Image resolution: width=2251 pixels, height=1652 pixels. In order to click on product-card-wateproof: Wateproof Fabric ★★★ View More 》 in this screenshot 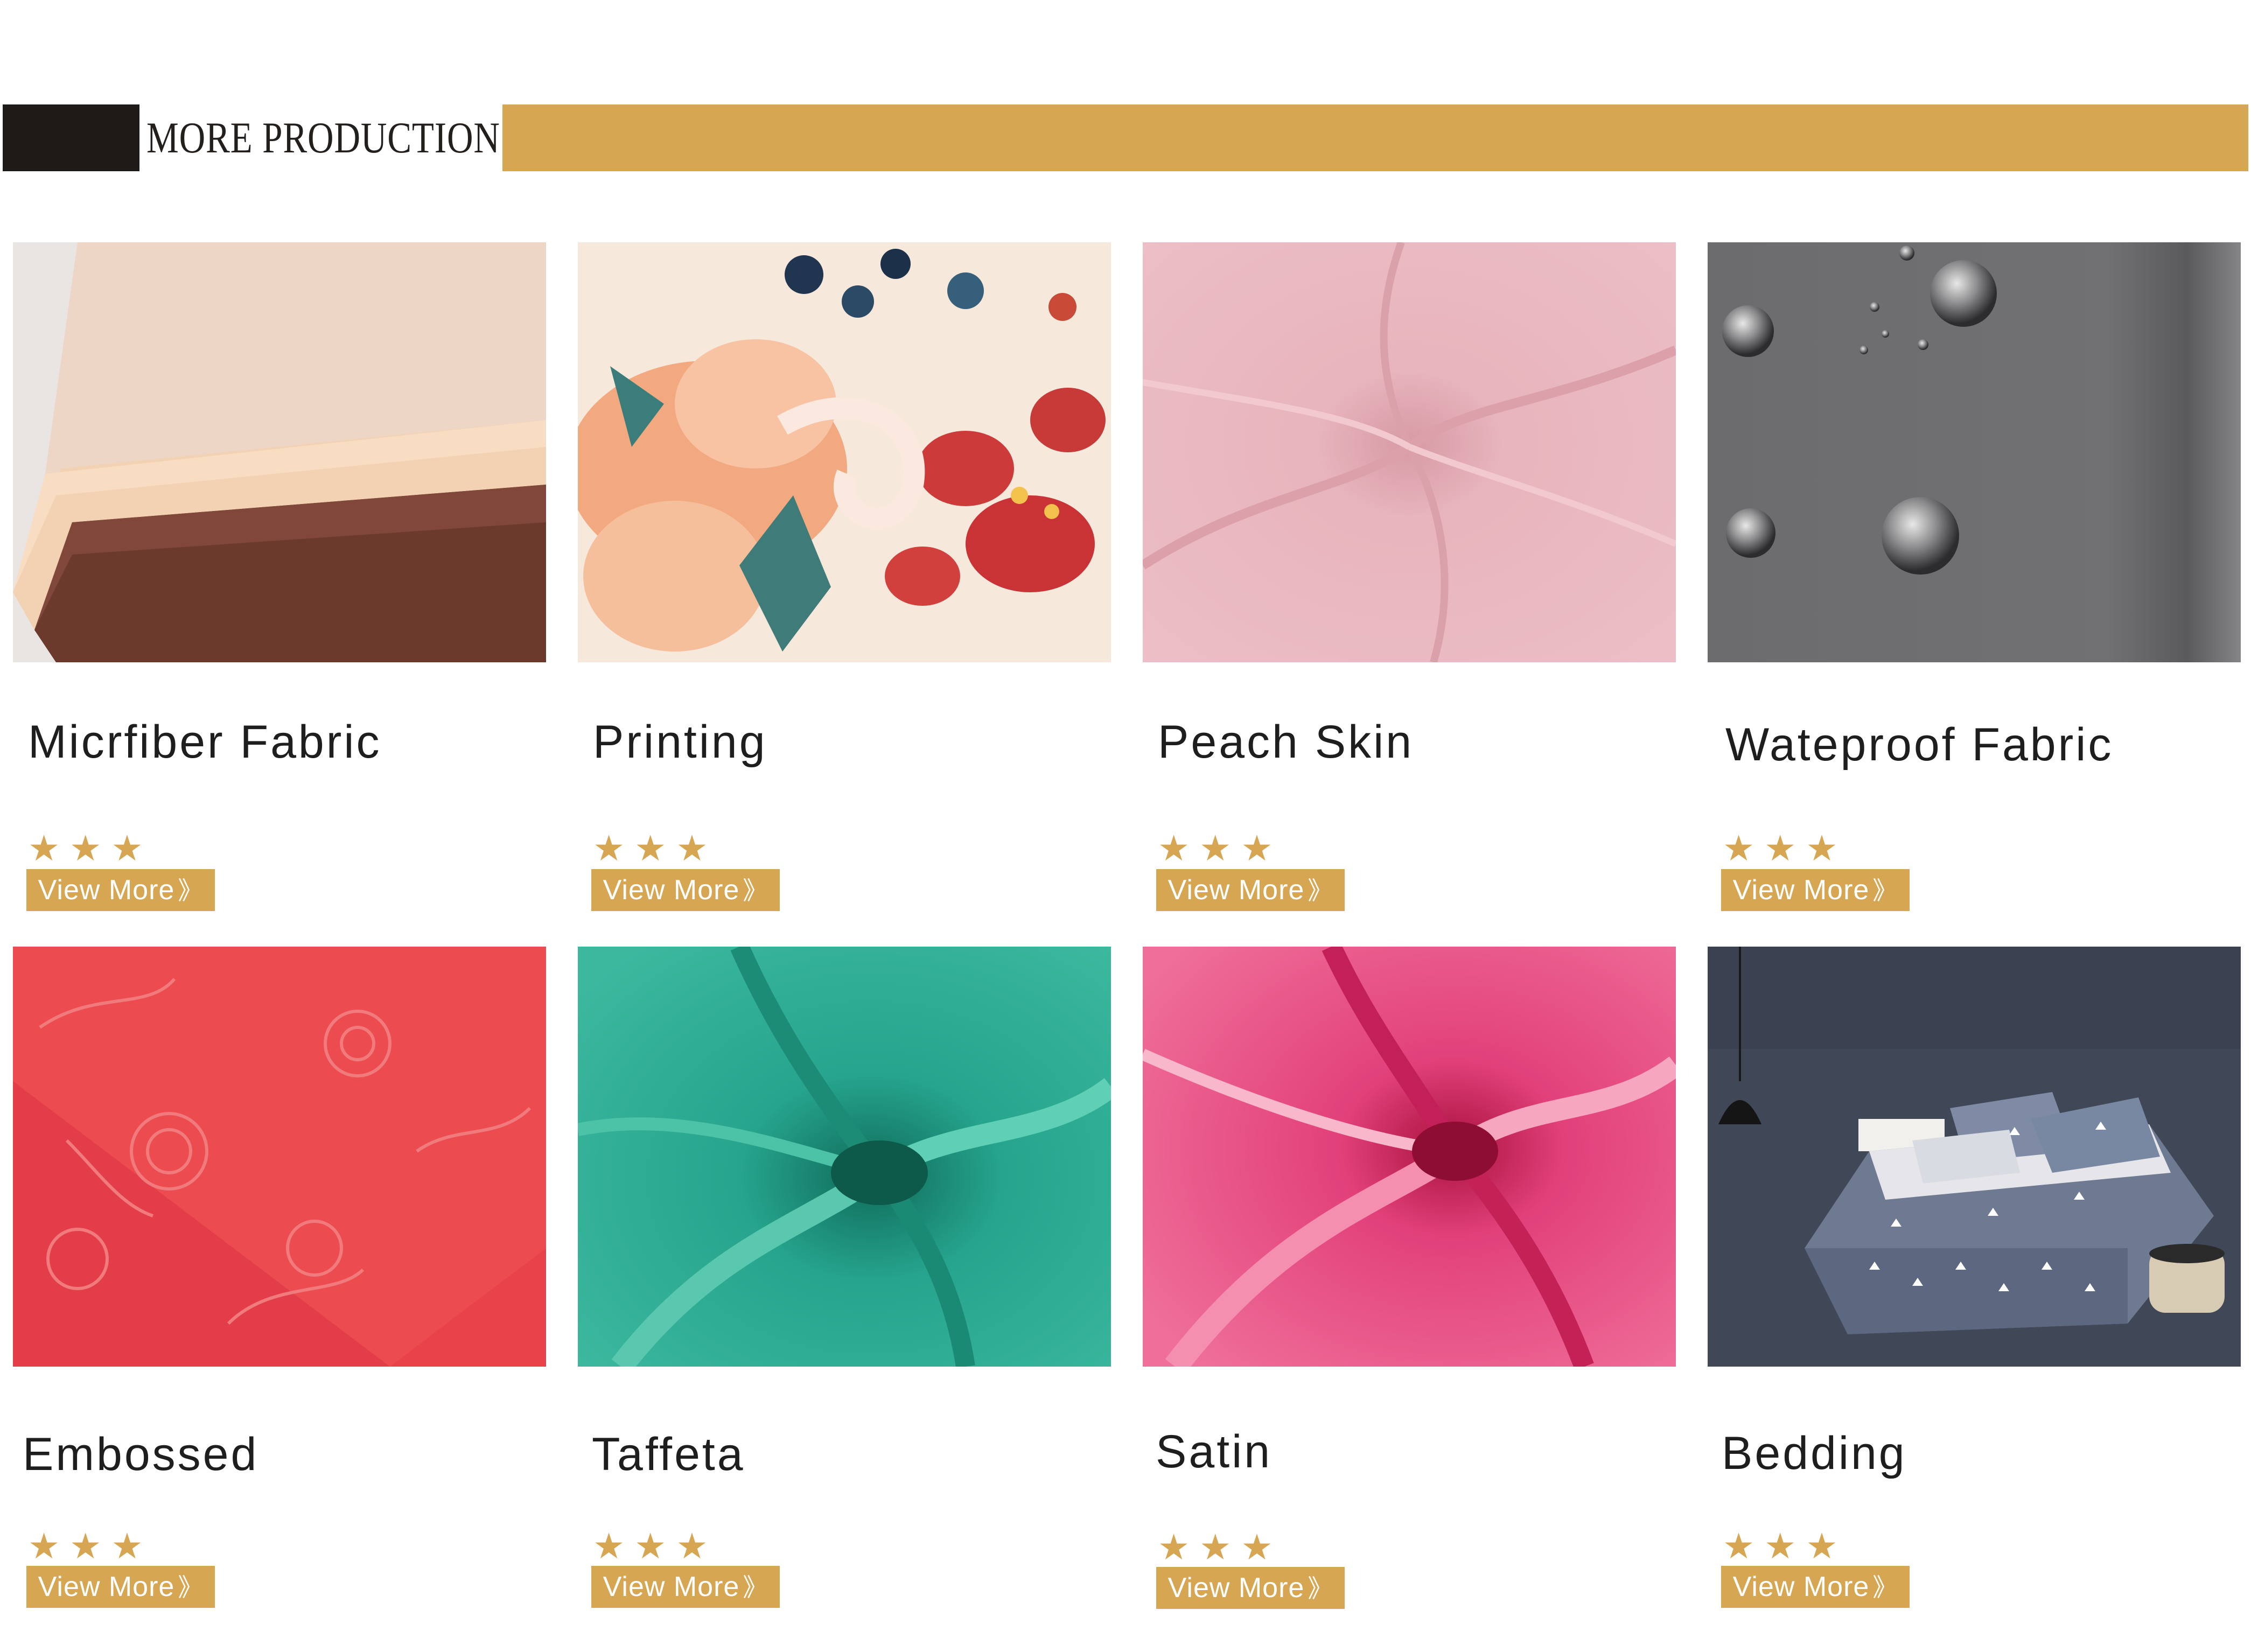, I will do `click(1974, 595)`.